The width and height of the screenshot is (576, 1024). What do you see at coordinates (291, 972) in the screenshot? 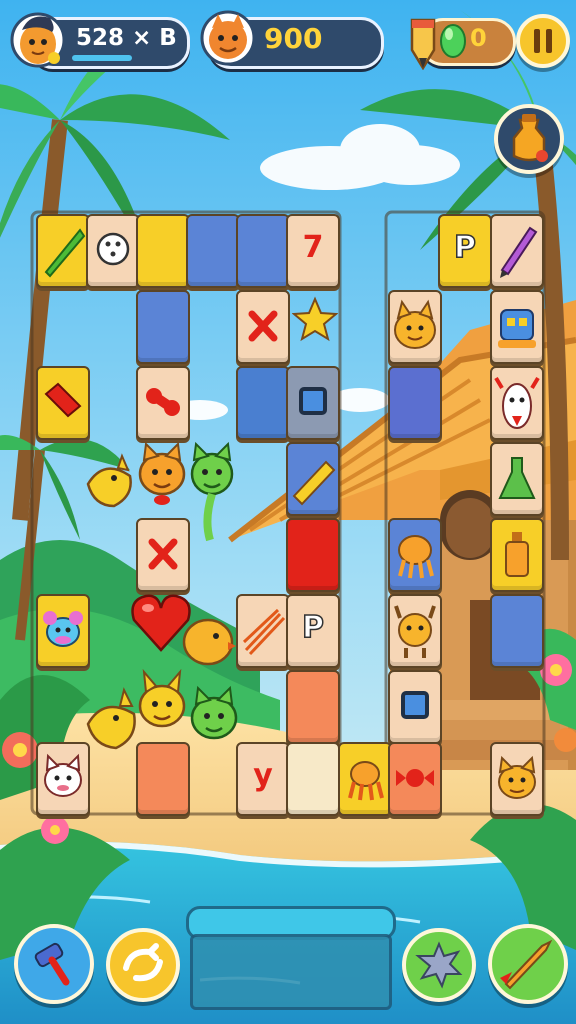
I see `tile-tray` at bounding box center [291, 972].